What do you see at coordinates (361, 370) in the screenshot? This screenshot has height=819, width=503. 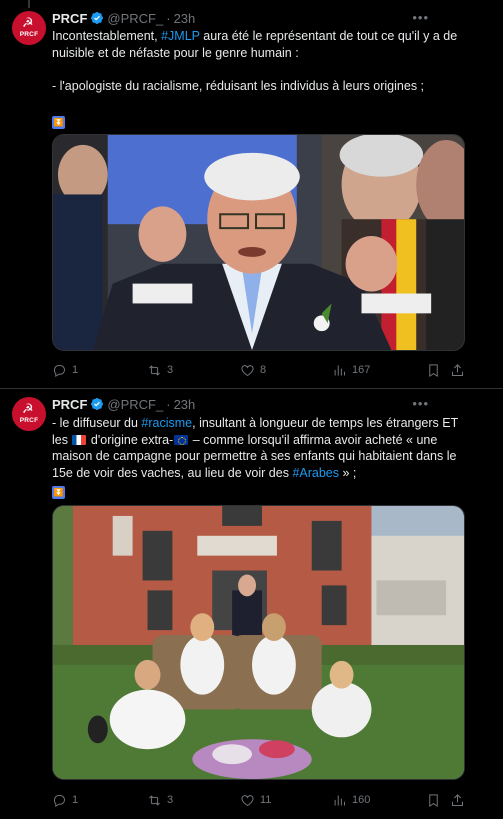 I see `views-count: 167` at bounding box center [361, 370].